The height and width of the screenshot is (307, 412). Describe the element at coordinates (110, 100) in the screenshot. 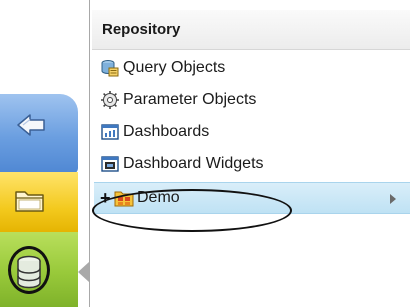

I see `parameter-objects-icon` at that location.